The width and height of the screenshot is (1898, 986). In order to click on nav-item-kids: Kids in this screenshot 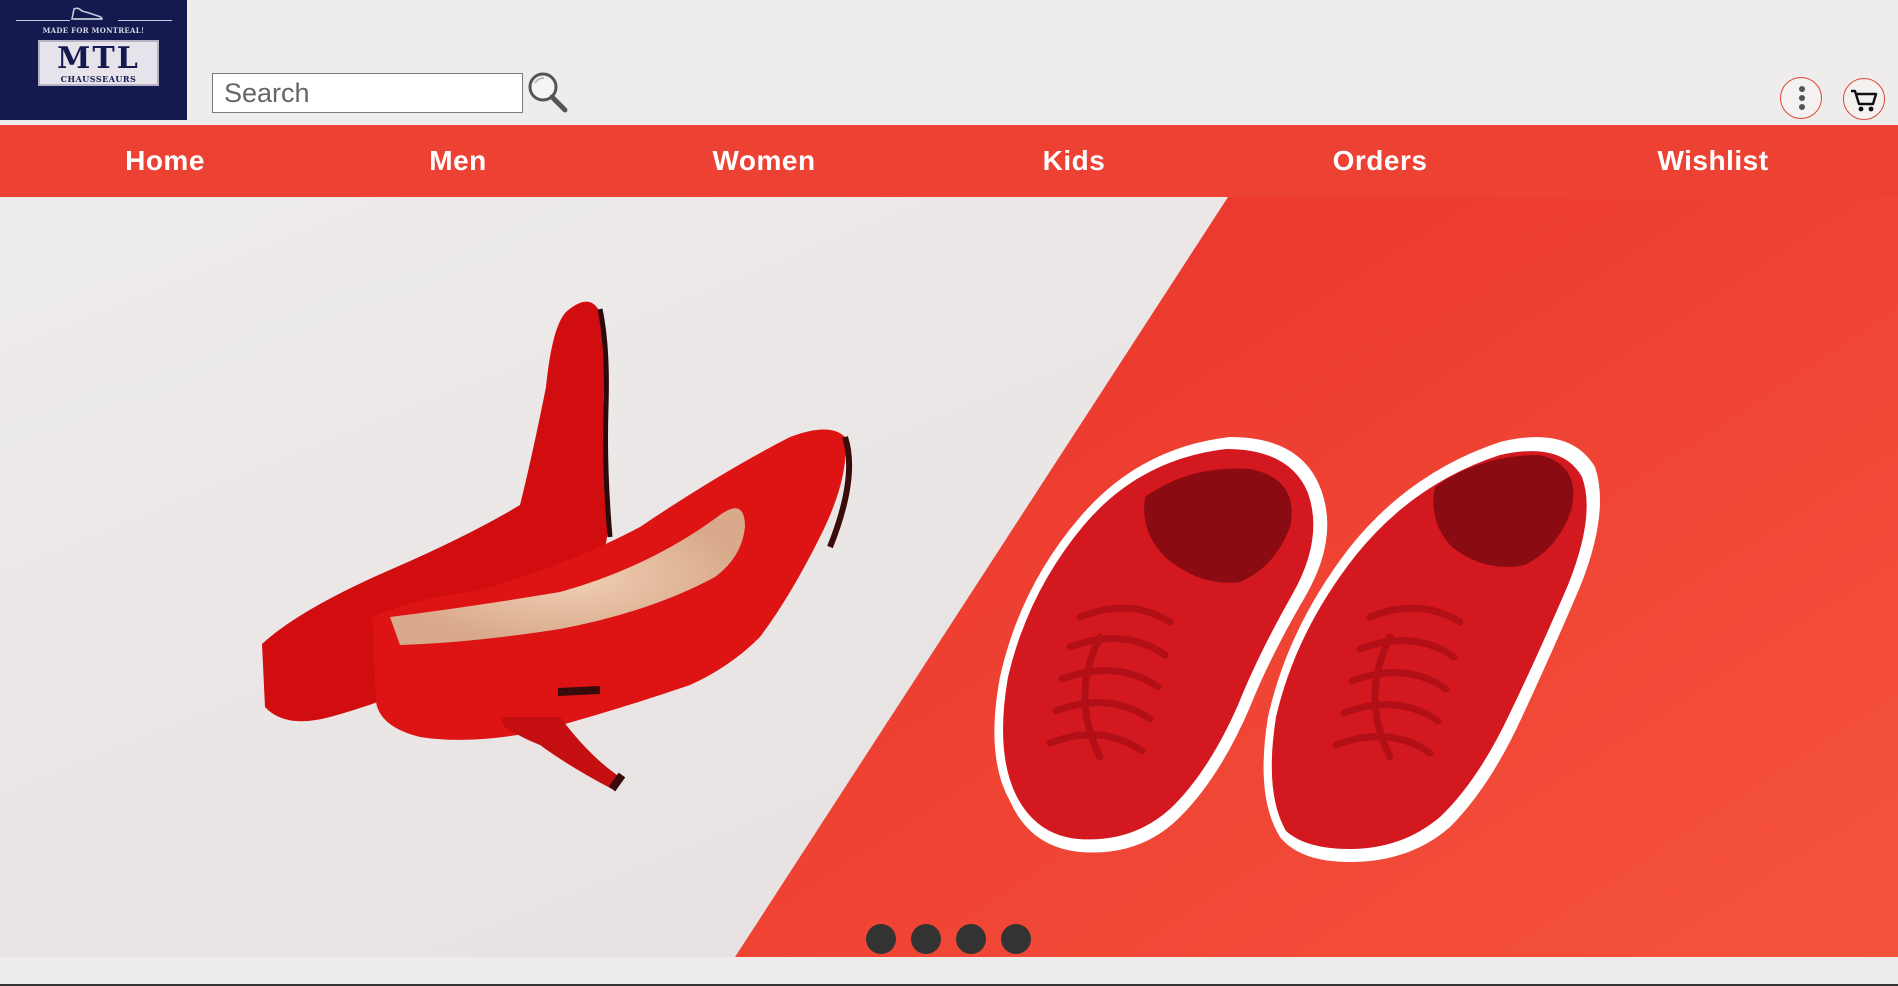, I will do `click(1074, 161)`.